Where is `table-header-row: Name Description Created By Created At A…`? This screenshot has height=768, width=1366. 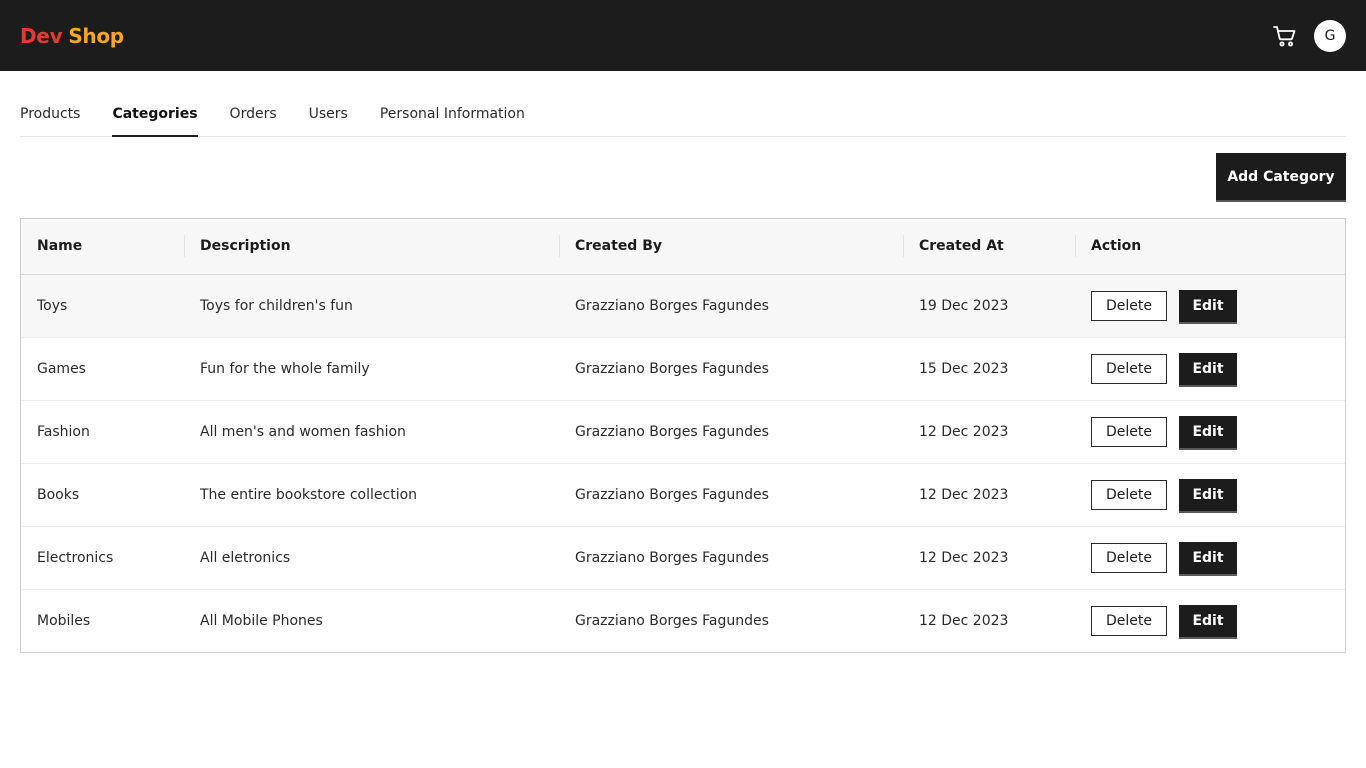 table-header-row: Name Description Created By Created At A… is located at coordinates (683, 246).